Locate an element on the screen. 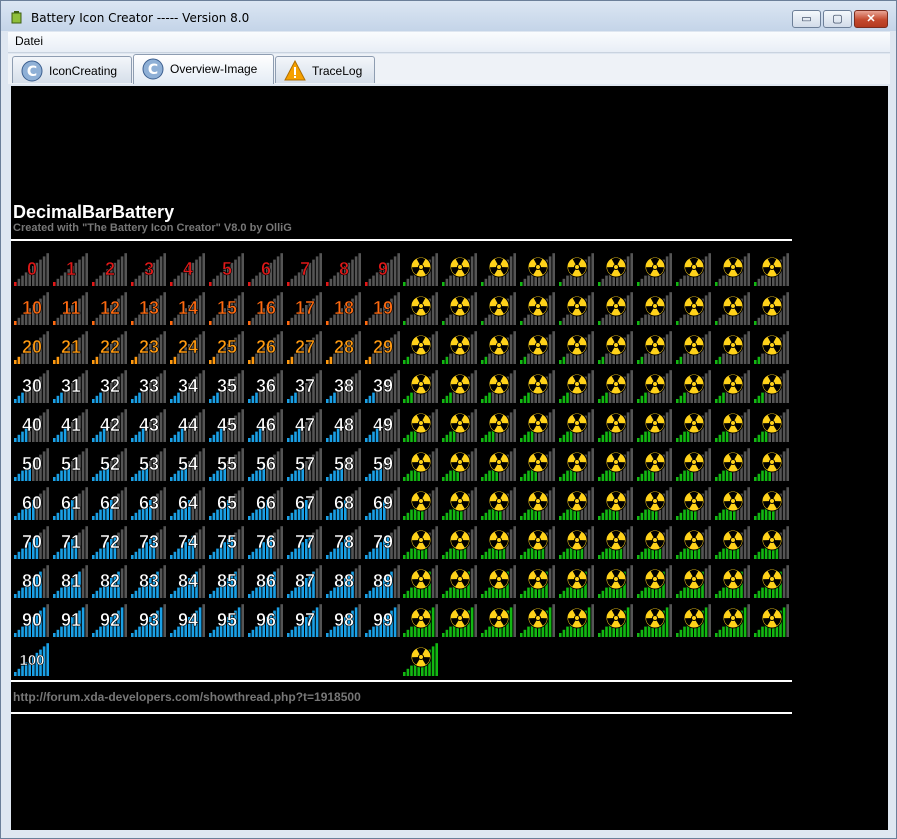 Image resolution: width=897 pixels, height=839 pixels. battery-level-label: 33 is located at coordinates (149, 386).